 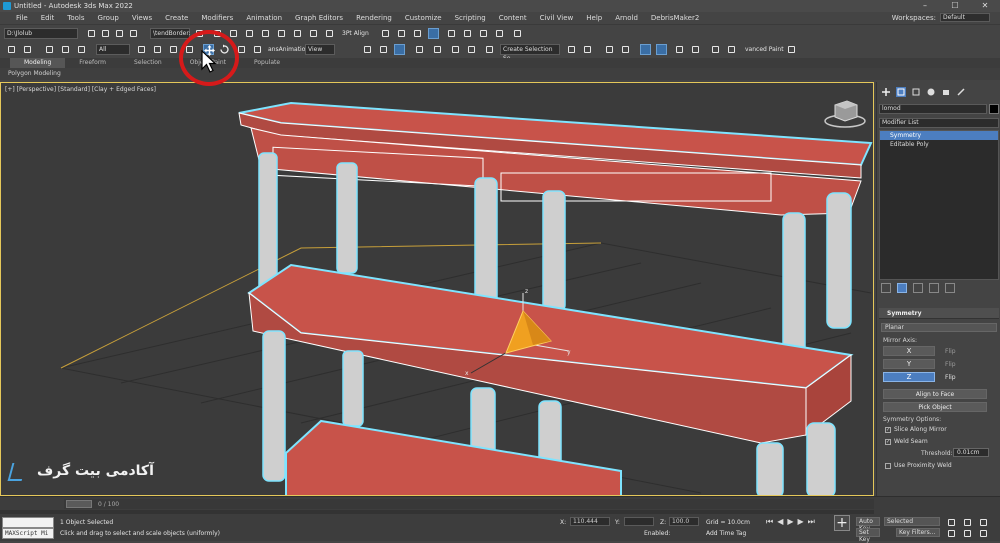 I want to click on menu-content: Content, so click(x=513, y=18).